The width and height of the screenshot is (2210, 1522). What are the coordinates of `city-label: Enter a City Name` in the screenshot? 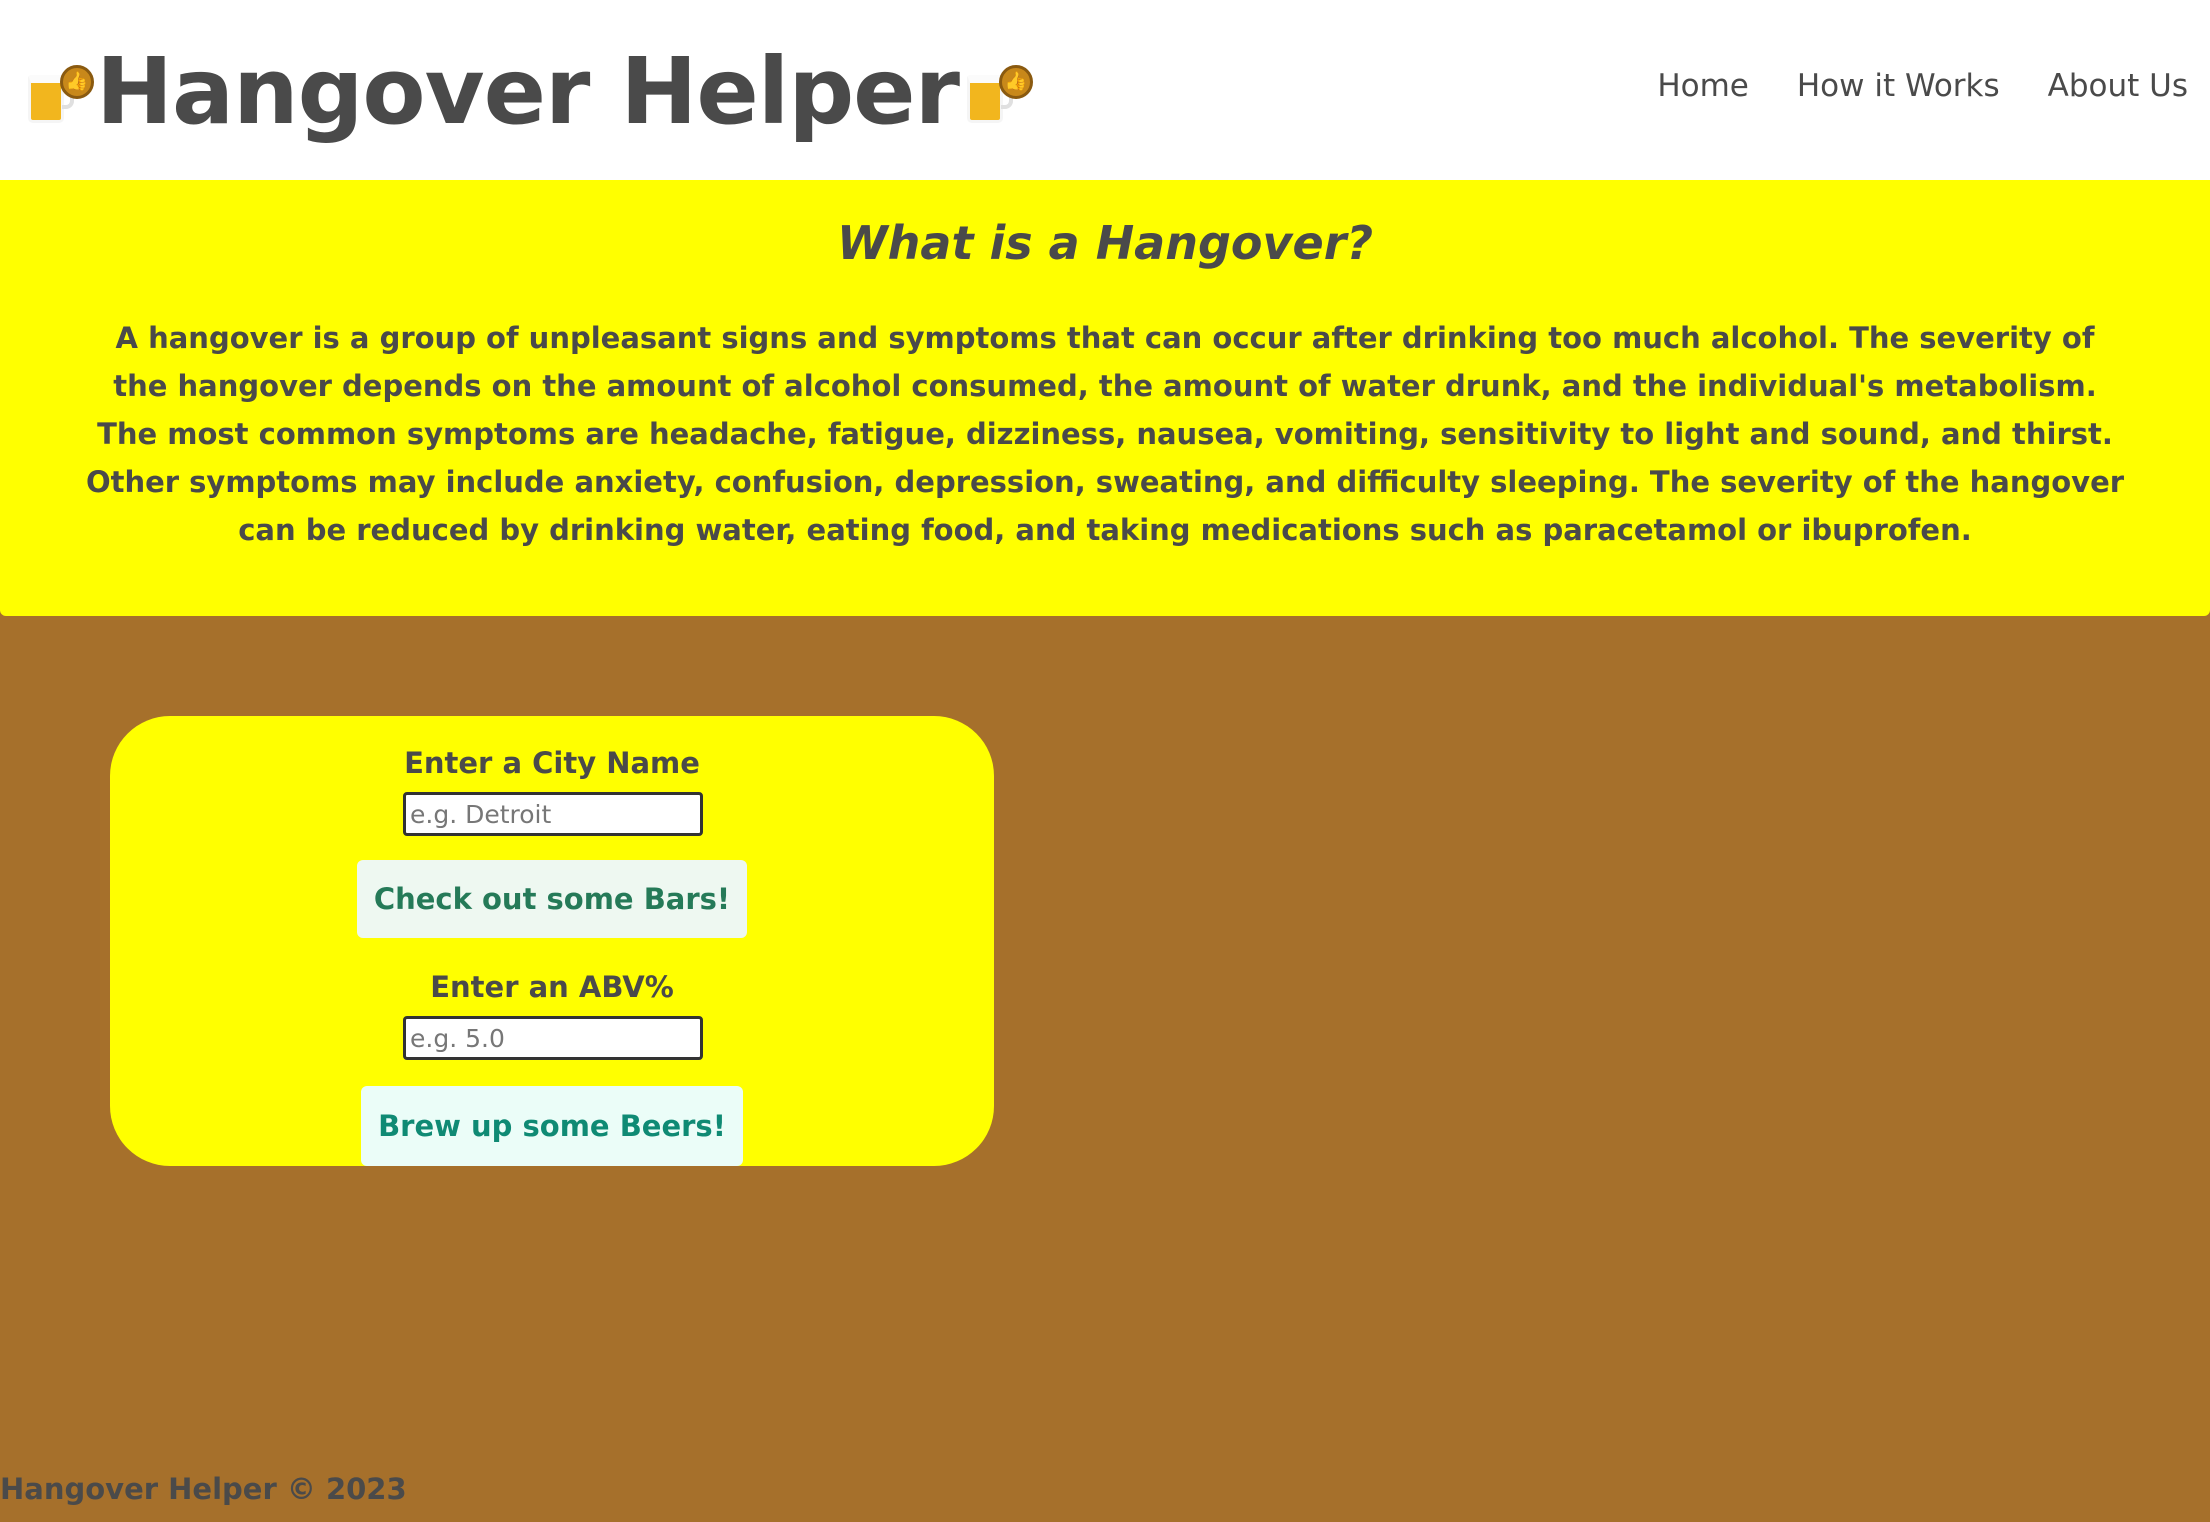 It's located at (552, 763).